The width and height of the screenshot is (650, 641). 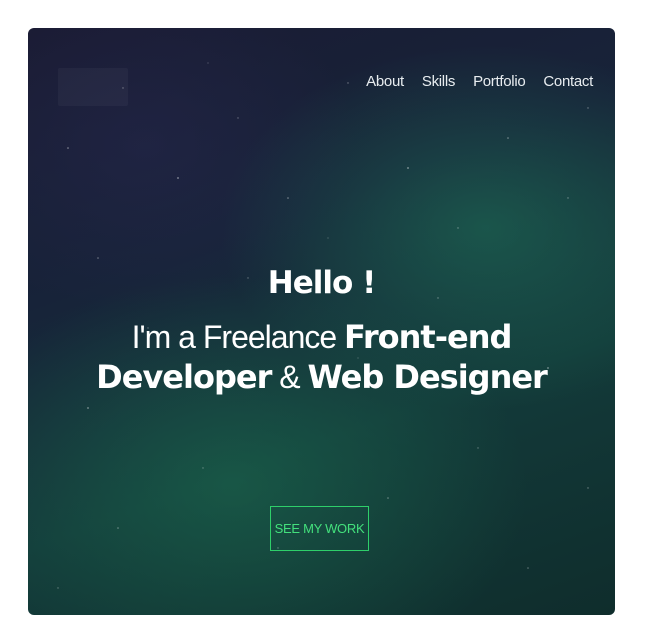 I want to click on tagline-role-web-designer: Web Designer, so click(x=427, y=377).